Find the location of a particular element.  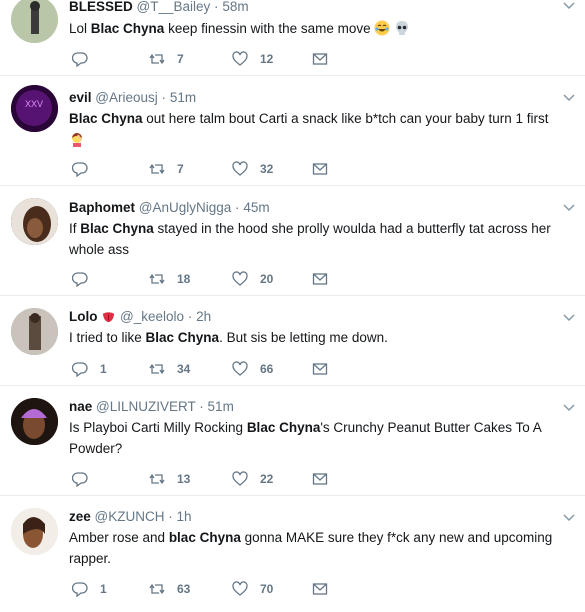

display-name: evil is located at coordinates (80, 97).